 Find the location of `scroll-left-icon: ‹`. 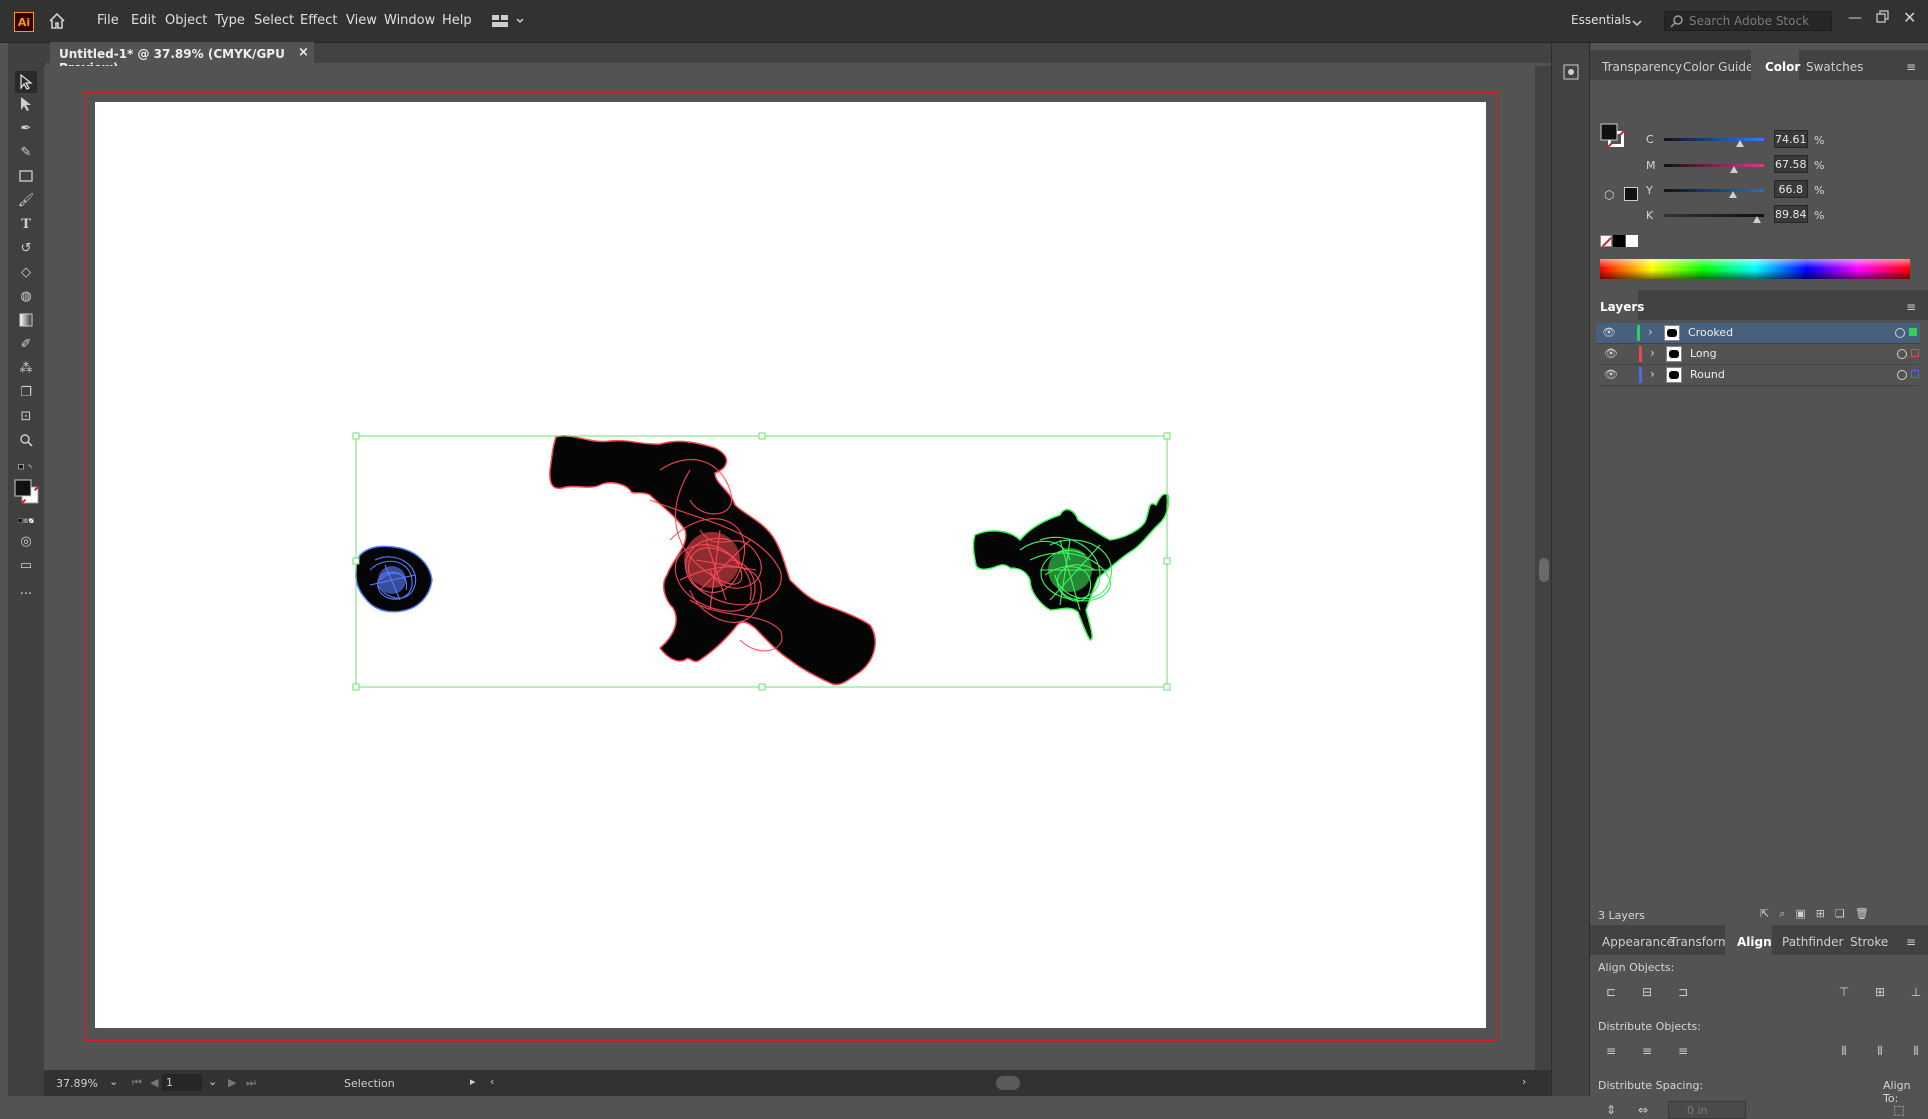

scroll-left-icon: ‹ is located at coordinates (492, 1081).